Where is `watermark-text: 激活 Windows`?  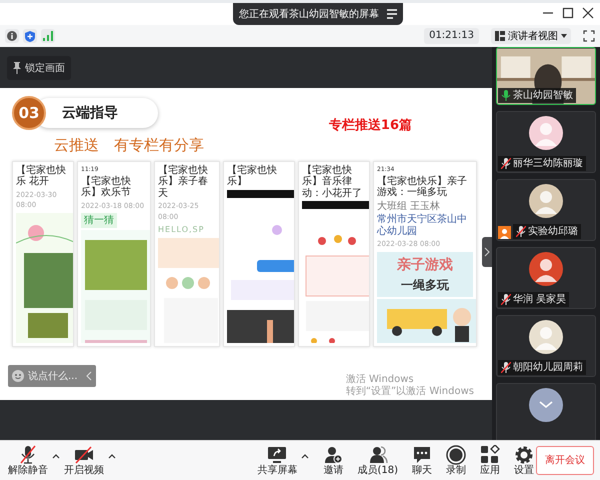
watermark-text: 激活 Windows is located at coordinates (380, 380).